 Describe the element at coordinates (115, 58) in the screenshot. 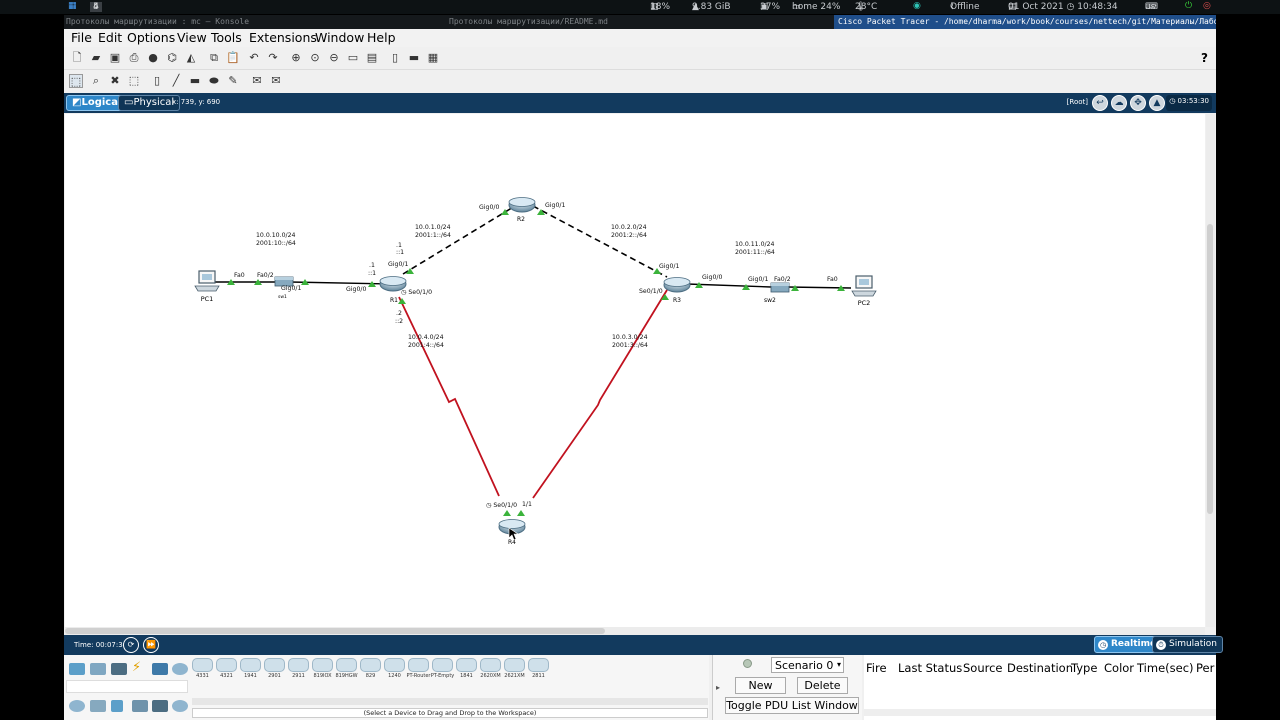

I see `save-icon: ▣` at that location.